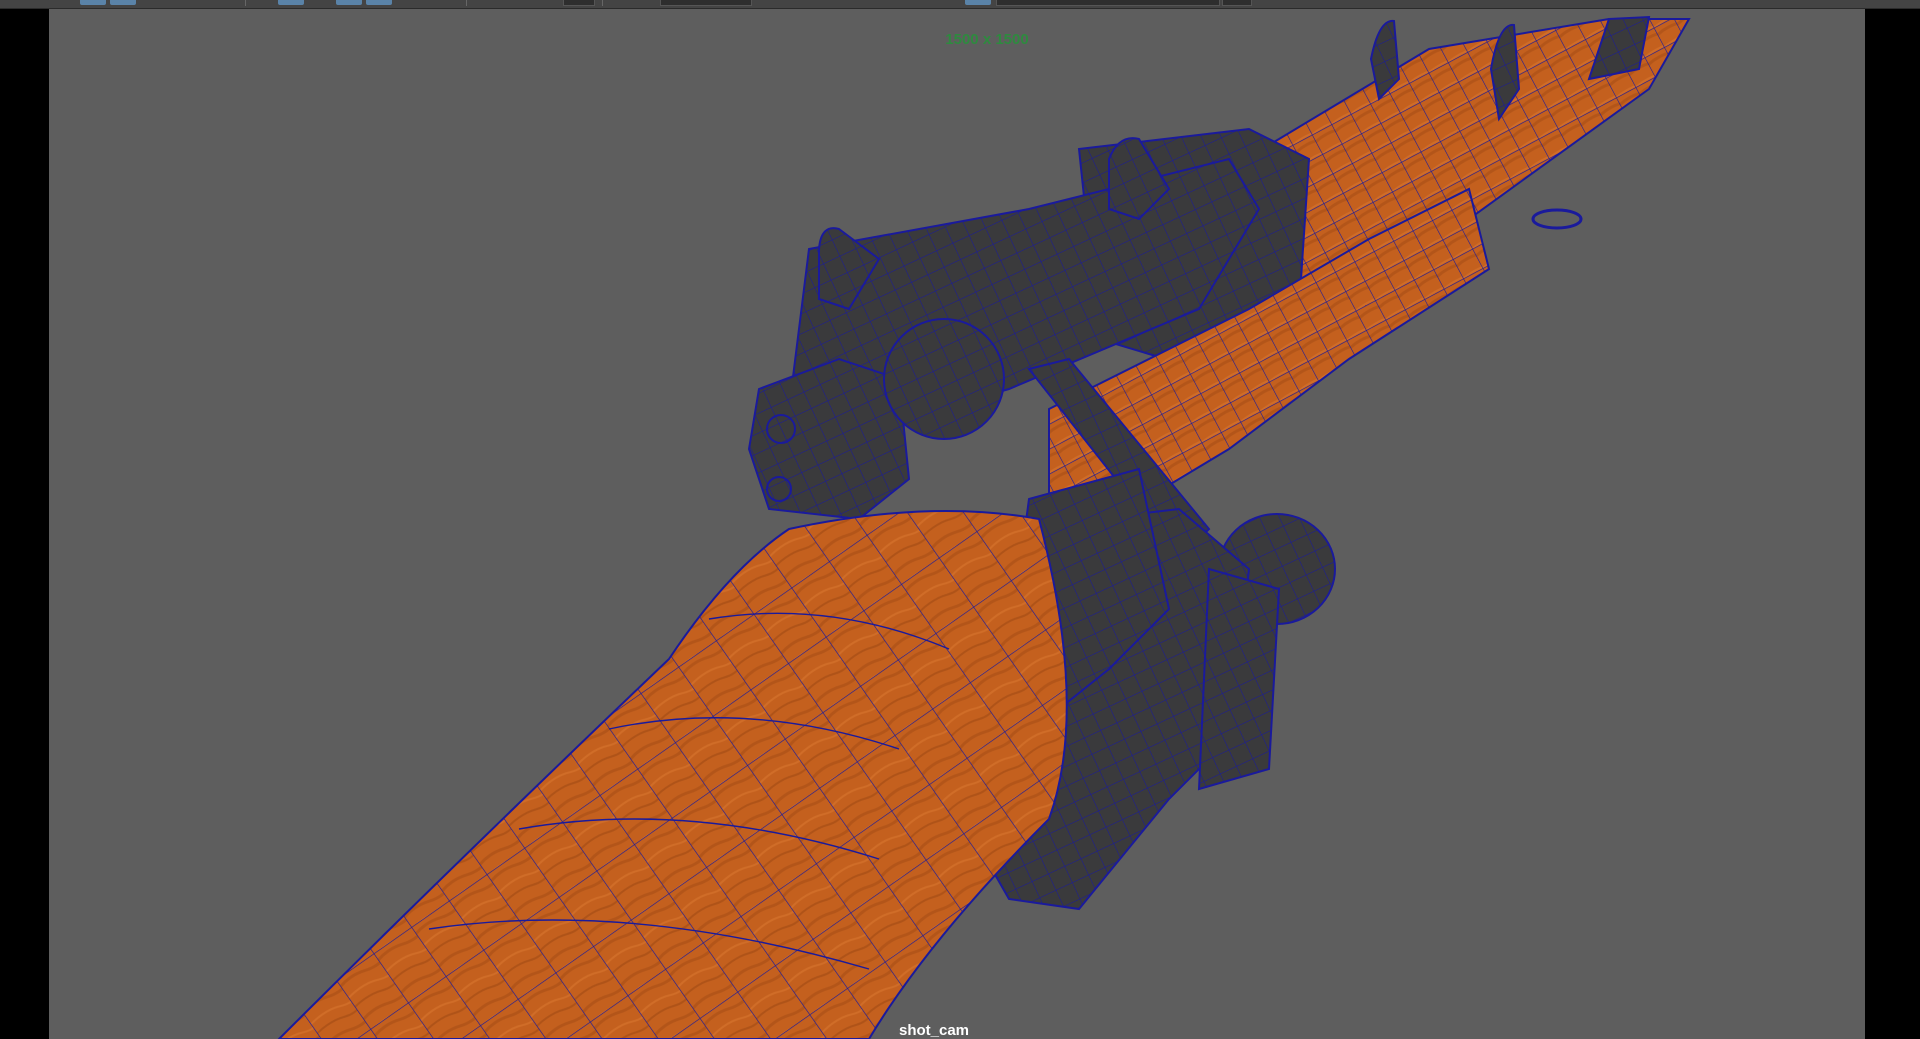 Image resolution: width=1920 pixels, height=1039 pixels. Describe the element at coordinates (579, 3) in the screenshot. I see `isolate-icon` at that location.